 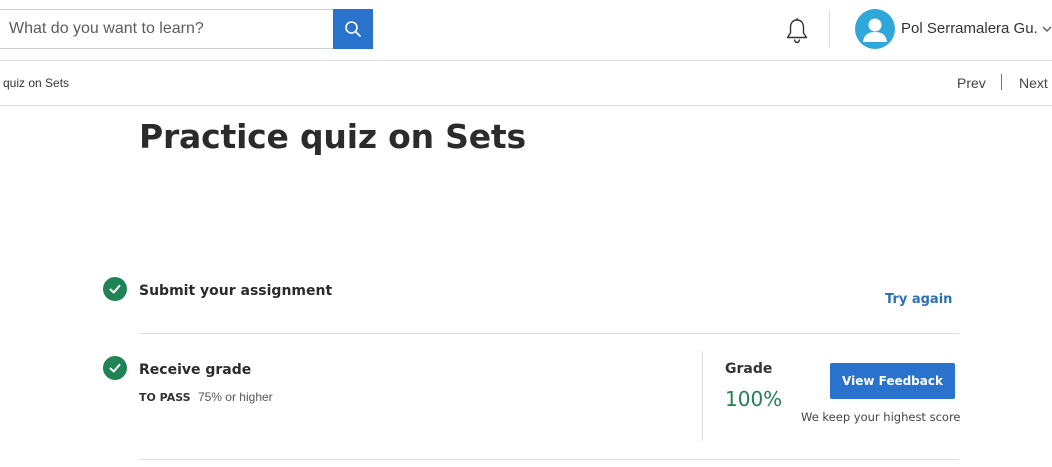 I want to click on breadcrumb: quiz on Sets, so click(x=36, y=83).